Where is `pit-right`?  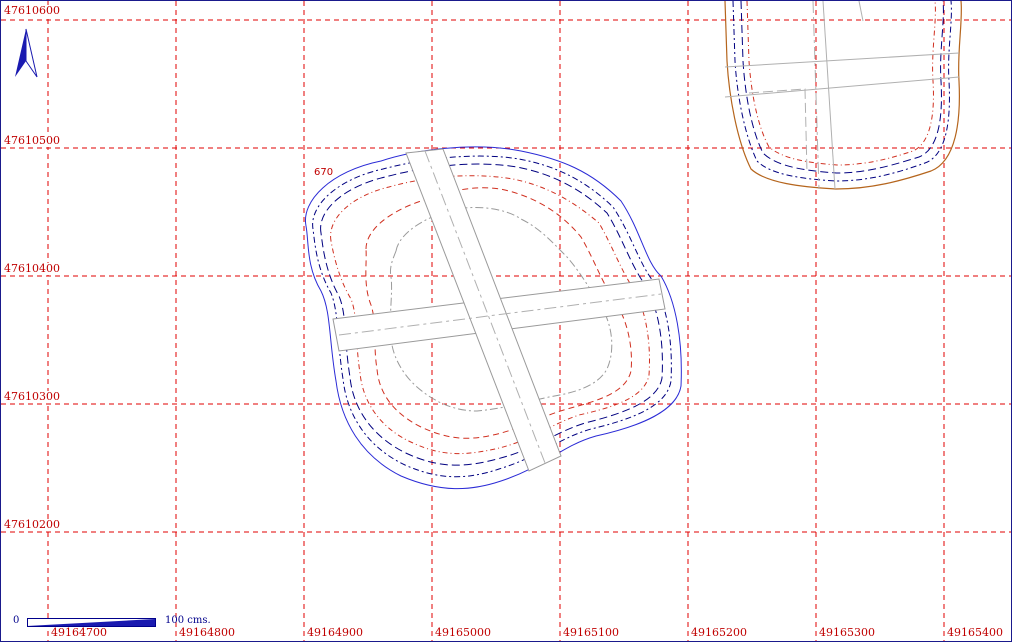
pit-right is located at coordinates (843, 95).